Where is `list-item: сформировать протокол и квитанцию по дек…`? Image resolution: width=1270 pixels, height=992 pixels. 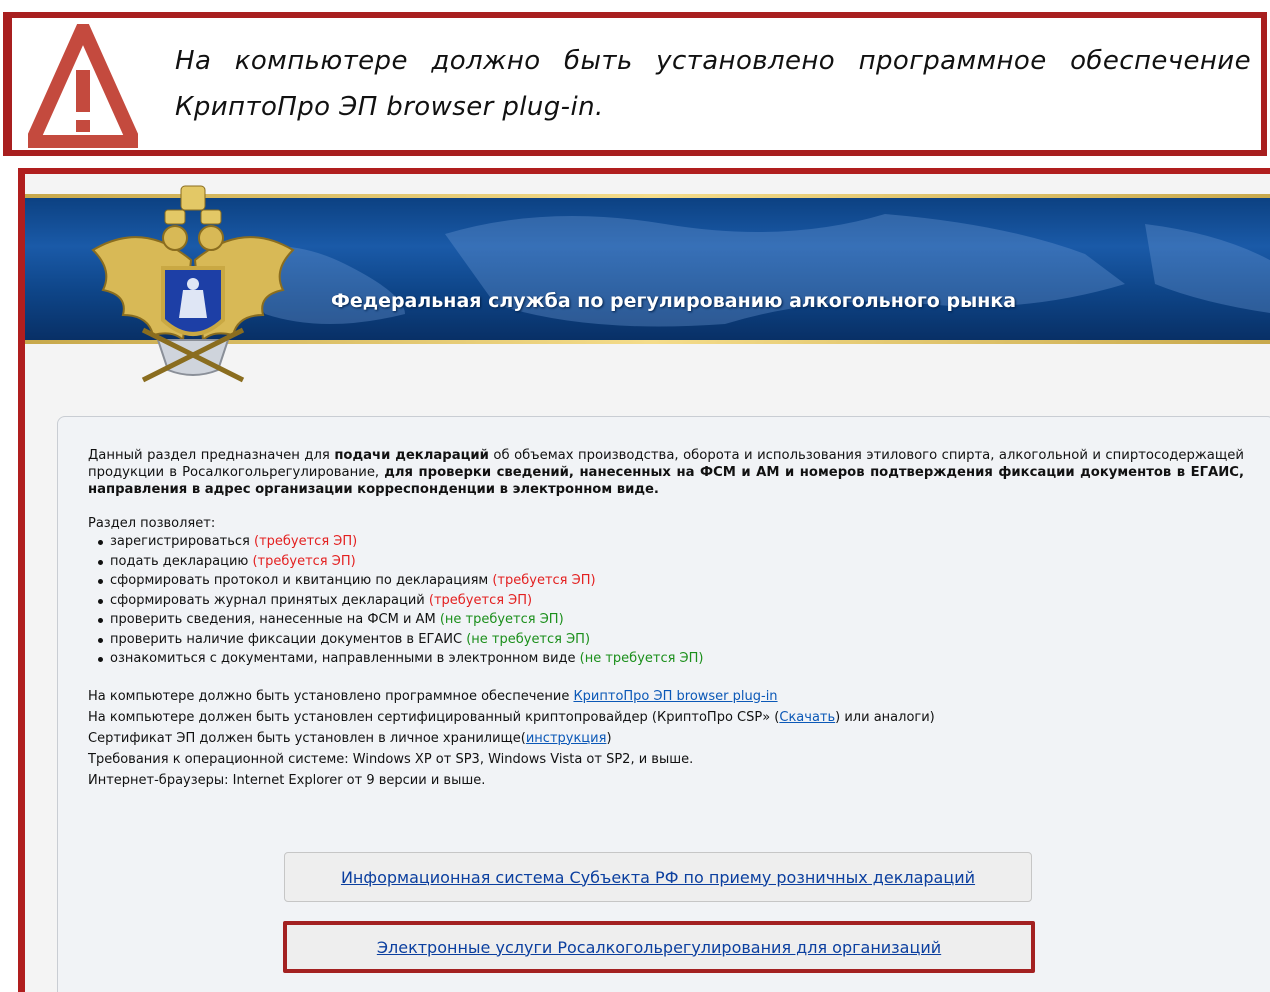 list-item: сформировать протокол и квитанцию по дек… is located at coordinates (671, 581).